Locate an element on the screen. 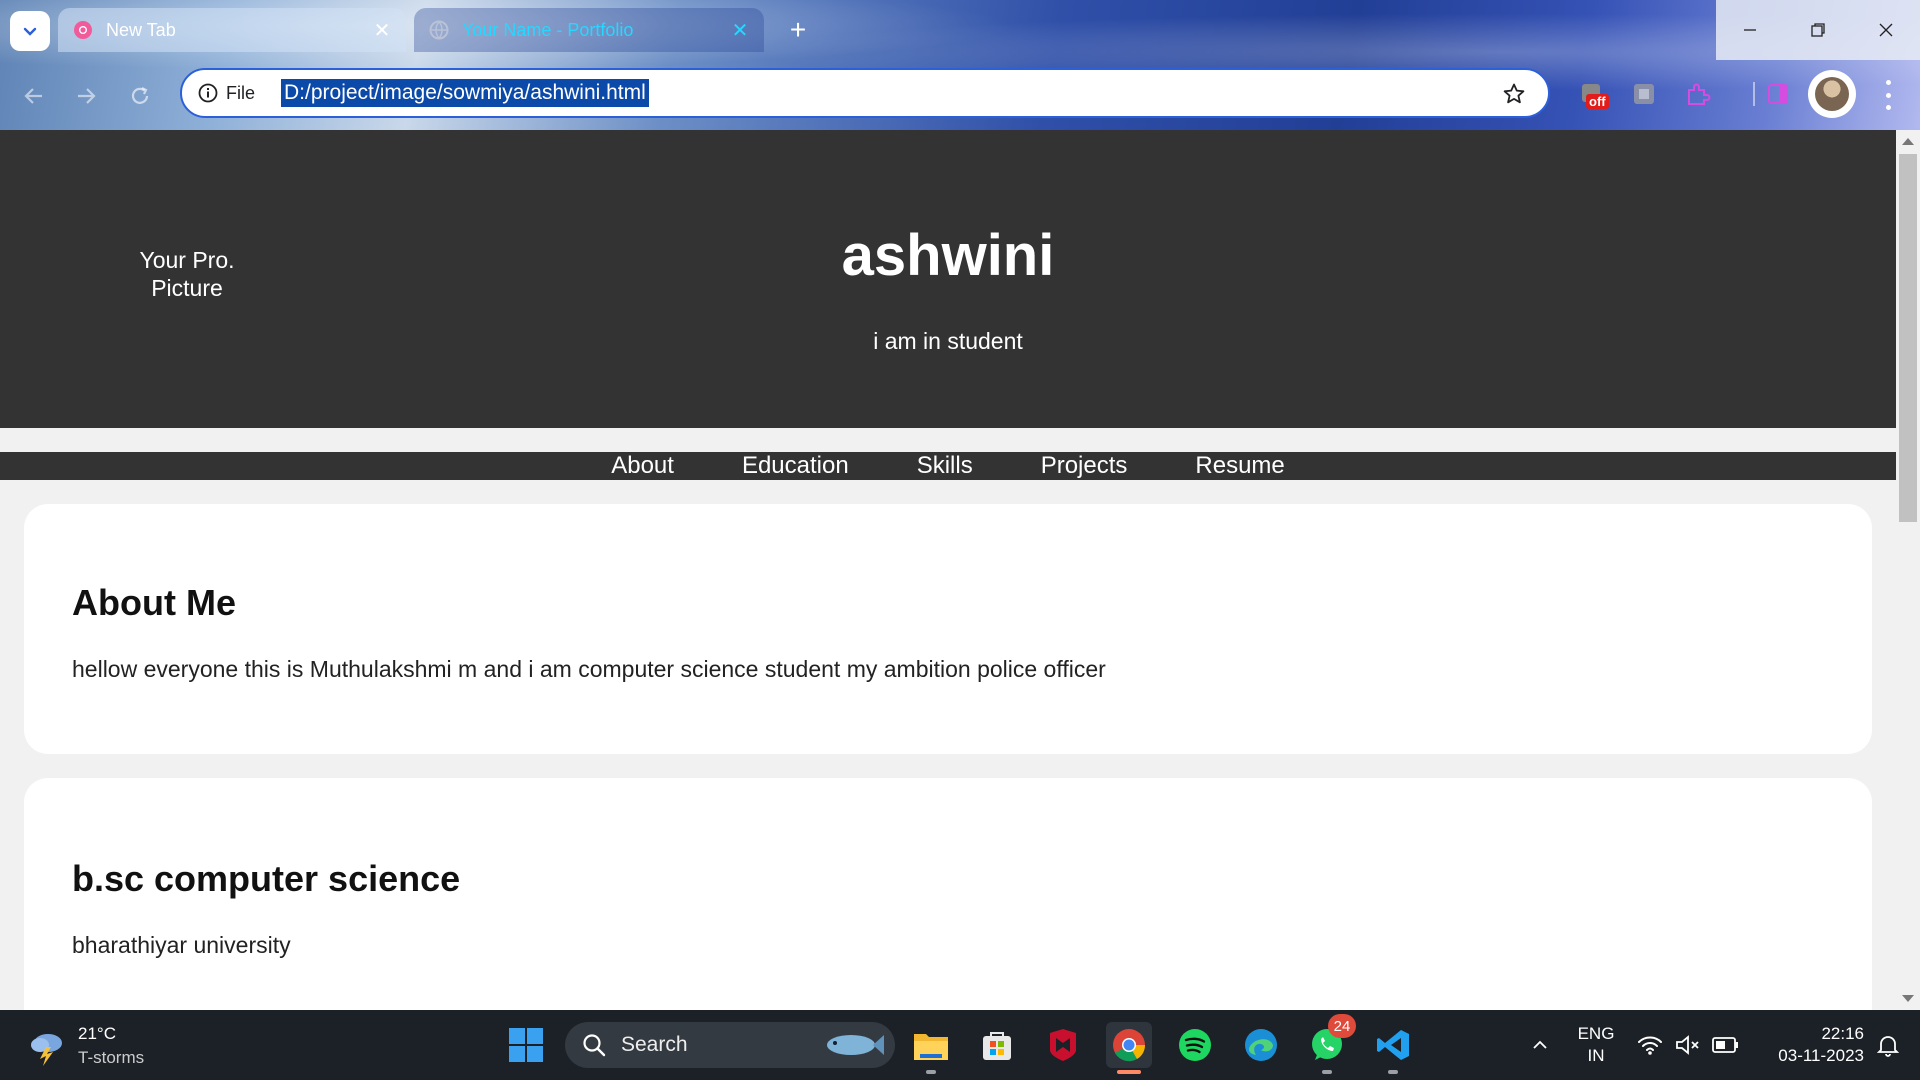  windows-logo-icon is located at coordinates (526, 1045).